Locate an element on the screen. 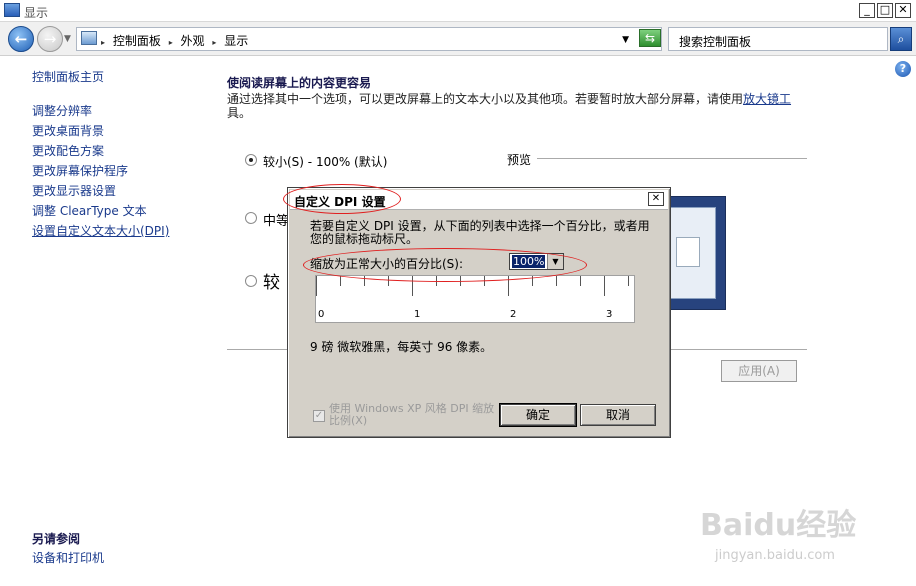 Image resolution: width=916 pixels, height=586 pixels. ruler-label: 1 is located at coordinates (417, 314).